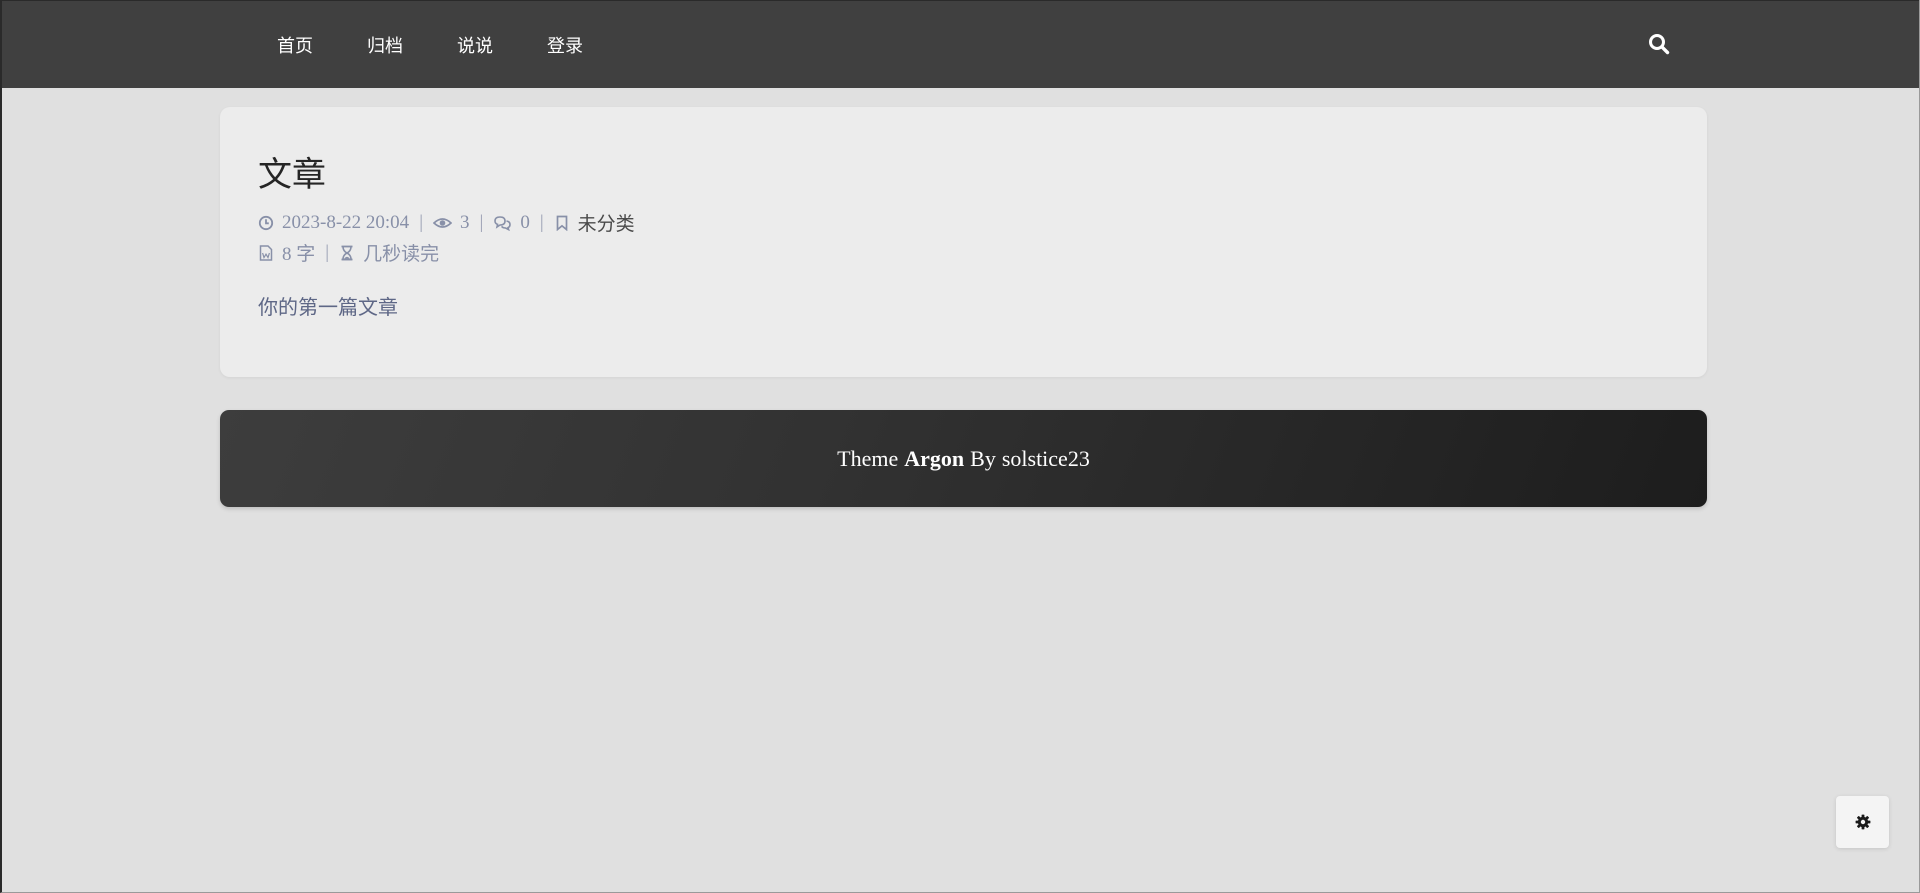  I want to click on post-meta-row-2: 8 字 | 几秒读完, so click(348, 252).